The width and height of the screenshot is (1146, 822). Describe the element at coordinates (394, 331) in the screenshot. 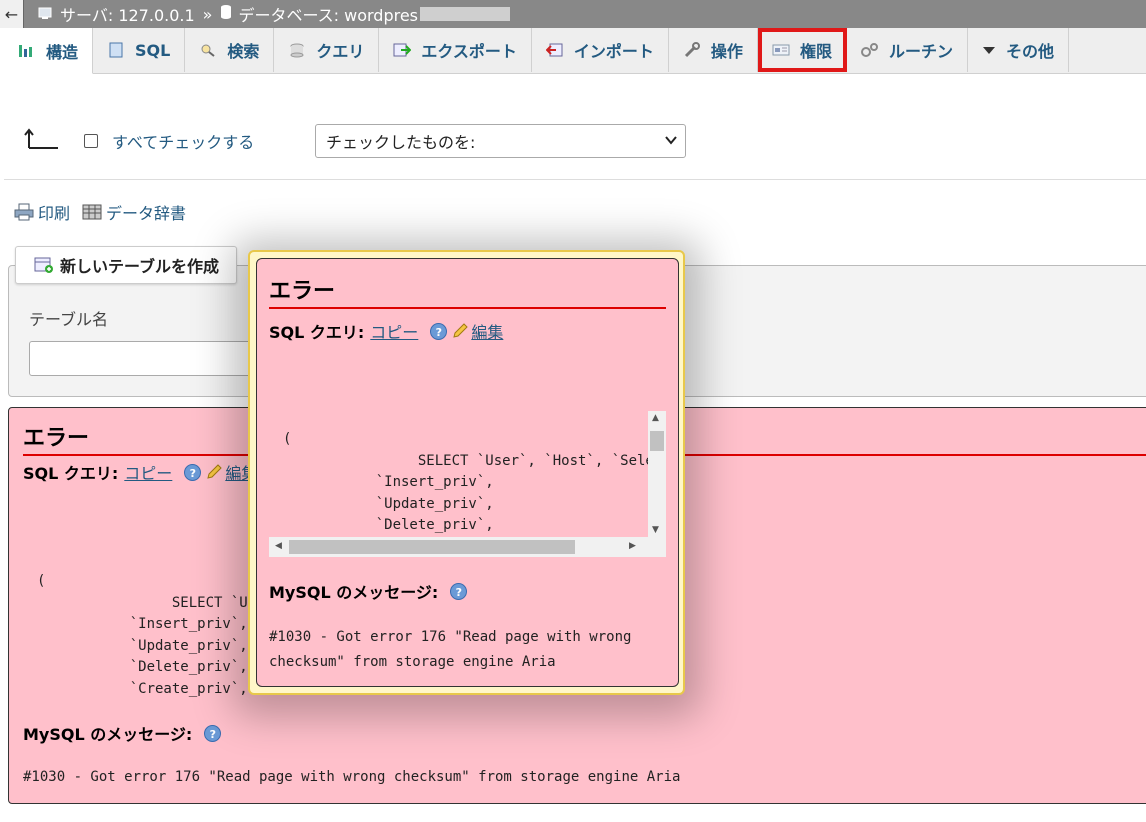

I see `popup-copy-link: コピー` at that location.